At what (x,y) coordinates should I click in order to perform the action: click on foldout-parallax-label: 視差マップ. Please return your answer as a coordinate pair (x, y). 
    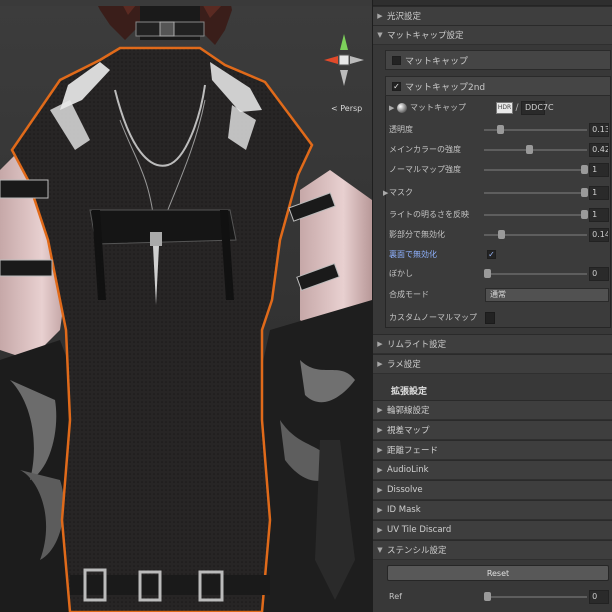
    Looking at the image, I should click on (408, 431).